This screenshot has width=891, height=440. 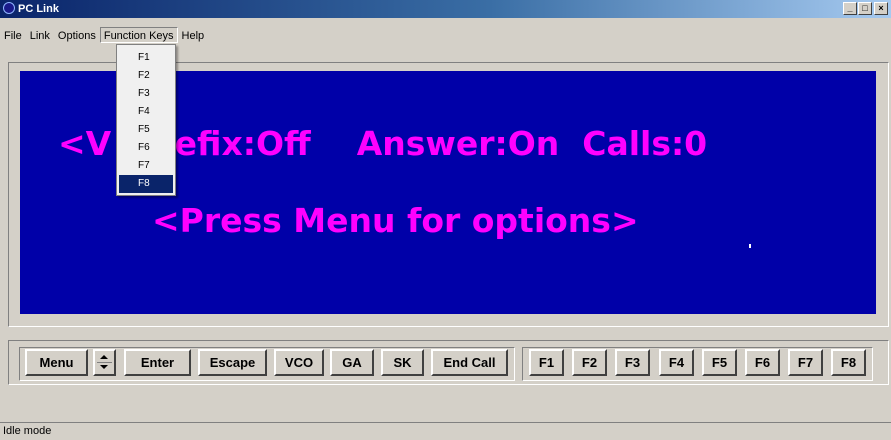 I want to click on sk-button: SK, so click(x=402, y=362).